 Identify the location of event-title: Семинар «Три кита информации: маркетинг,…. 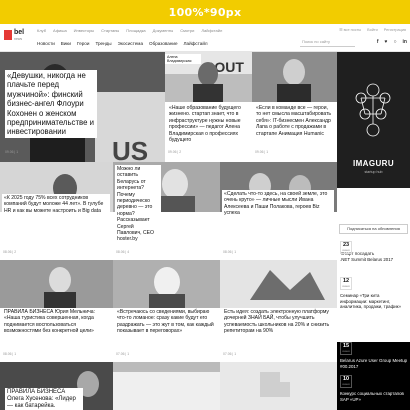
(374, 301).